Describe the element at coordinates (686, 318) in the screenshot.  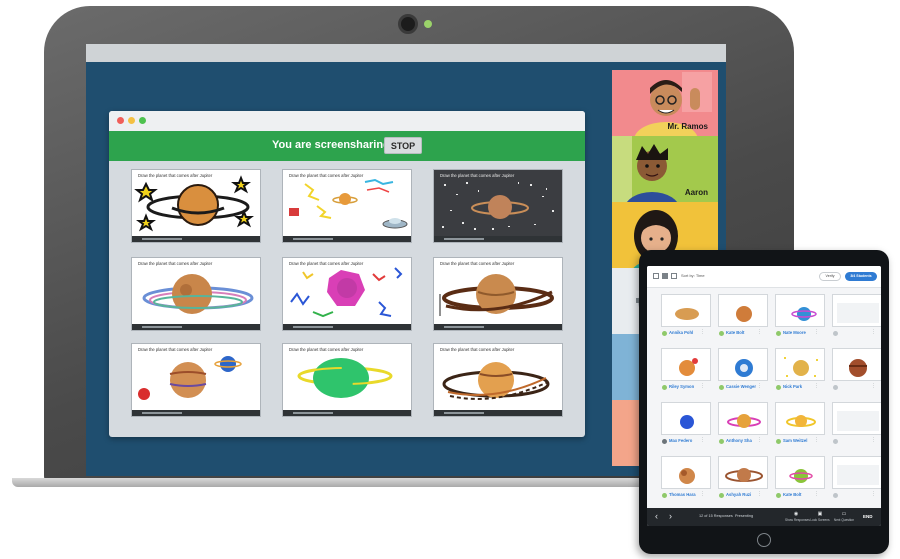
I see `student-response-card: Annika Pohl ⋮` at that location.